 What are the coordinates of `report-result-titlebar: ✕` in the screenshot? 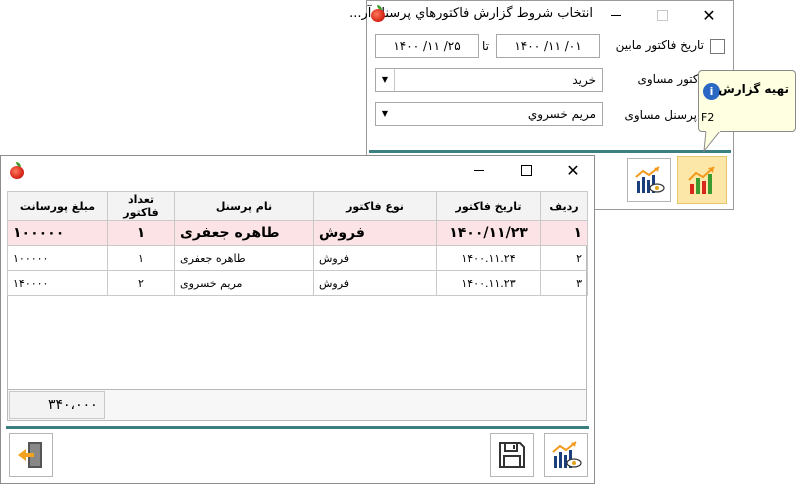 It's located at (297, 170).